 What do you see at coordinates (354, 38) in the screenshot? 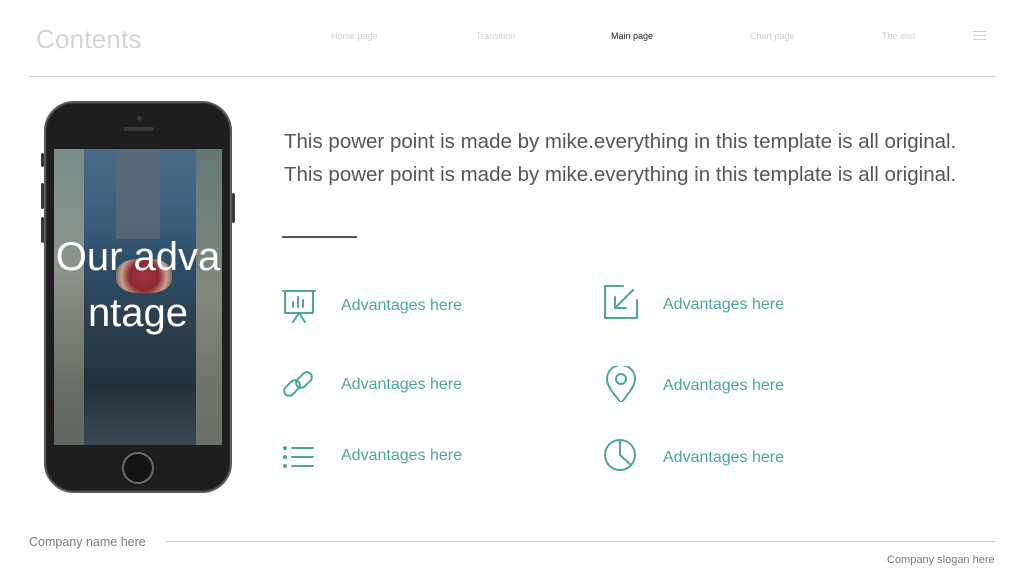
I see `nav-home-page: Home page` at bounding box center [354, 38].